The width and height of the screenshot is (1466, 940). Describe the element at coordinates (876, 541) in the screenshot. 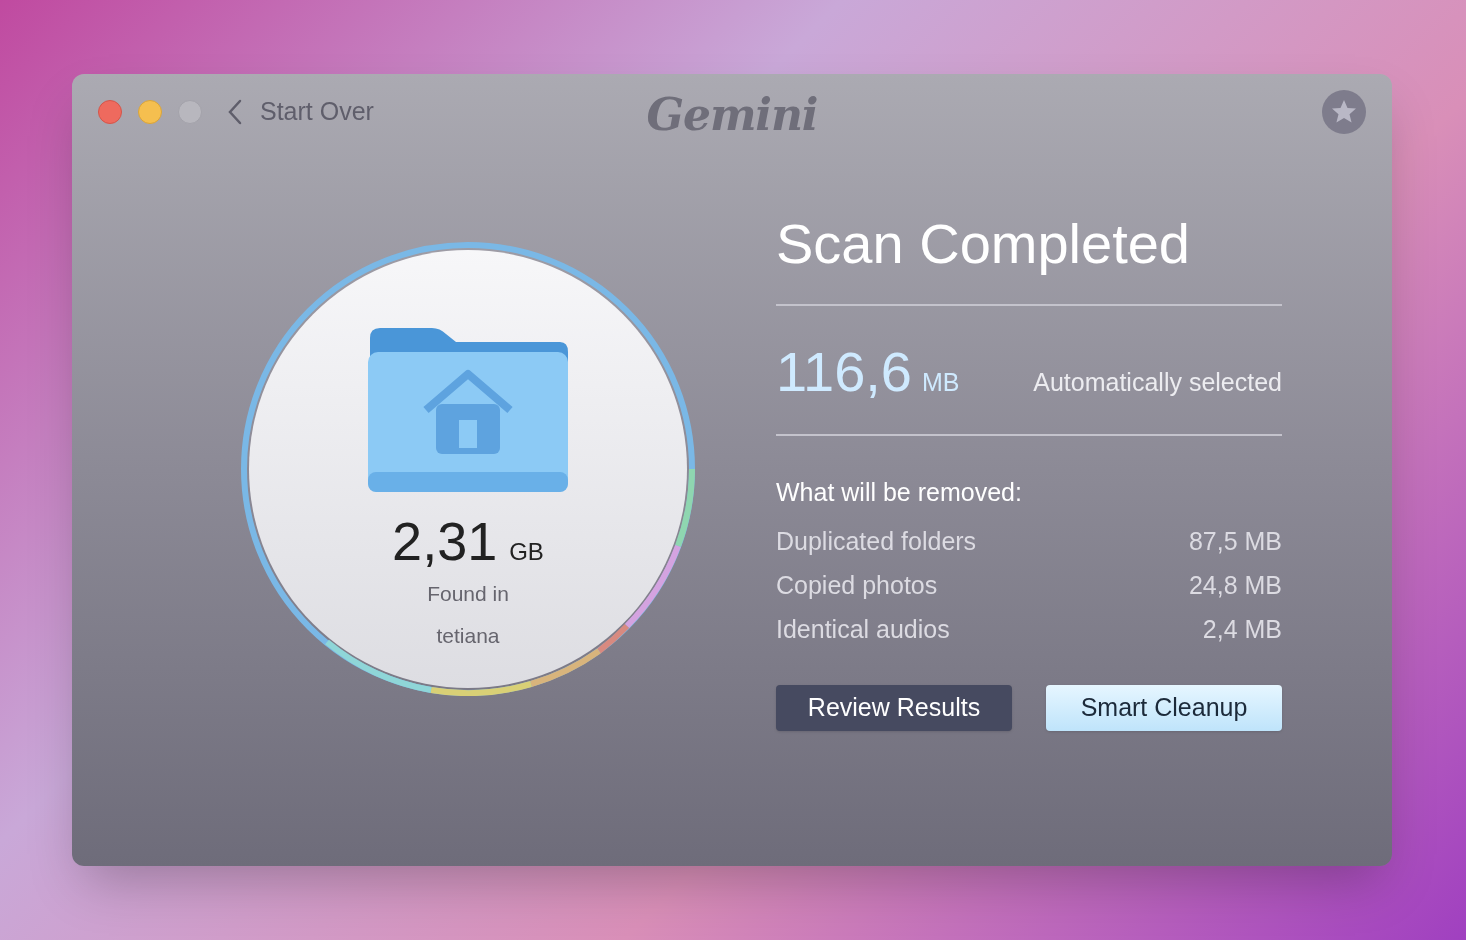

I see `category-label: Duplicated folders` at that location.